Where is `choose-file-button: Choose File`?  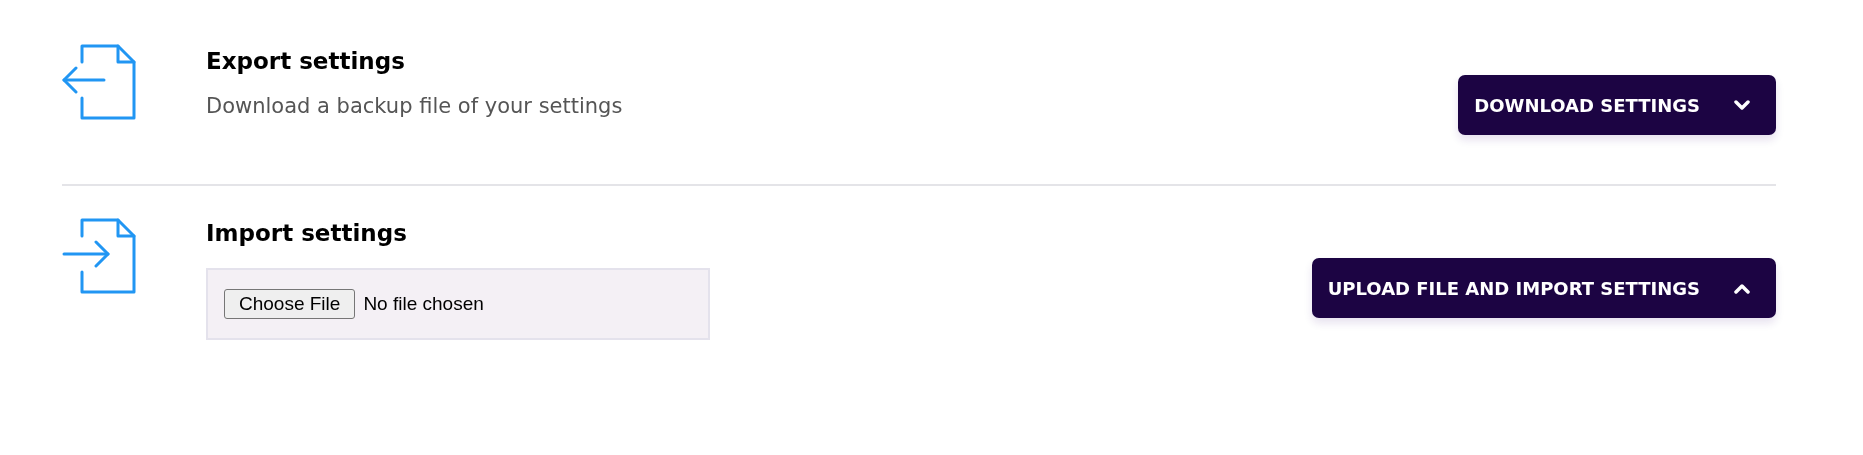
choose-file-button: Choose File is located at coordinates (290, 304).